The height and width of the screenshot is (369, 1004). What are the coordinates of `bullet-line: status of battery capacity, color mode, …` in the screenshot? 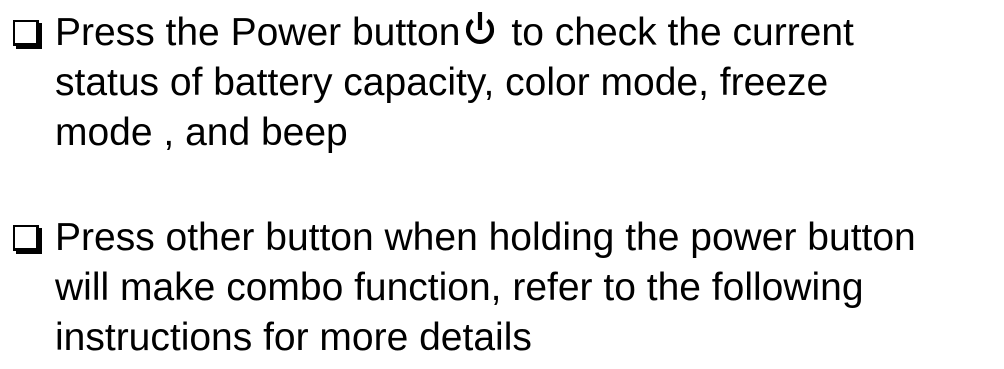 It's located at (442, 82).